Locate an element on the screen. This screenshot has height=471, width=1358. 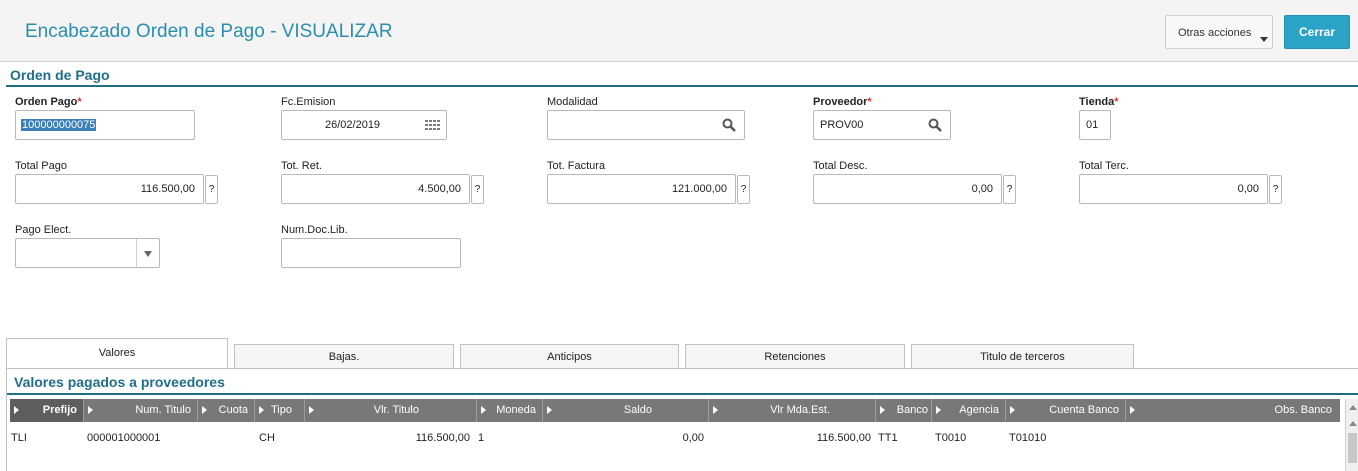
total-desc-field: 0,00 is located at coordinates (907, 189).